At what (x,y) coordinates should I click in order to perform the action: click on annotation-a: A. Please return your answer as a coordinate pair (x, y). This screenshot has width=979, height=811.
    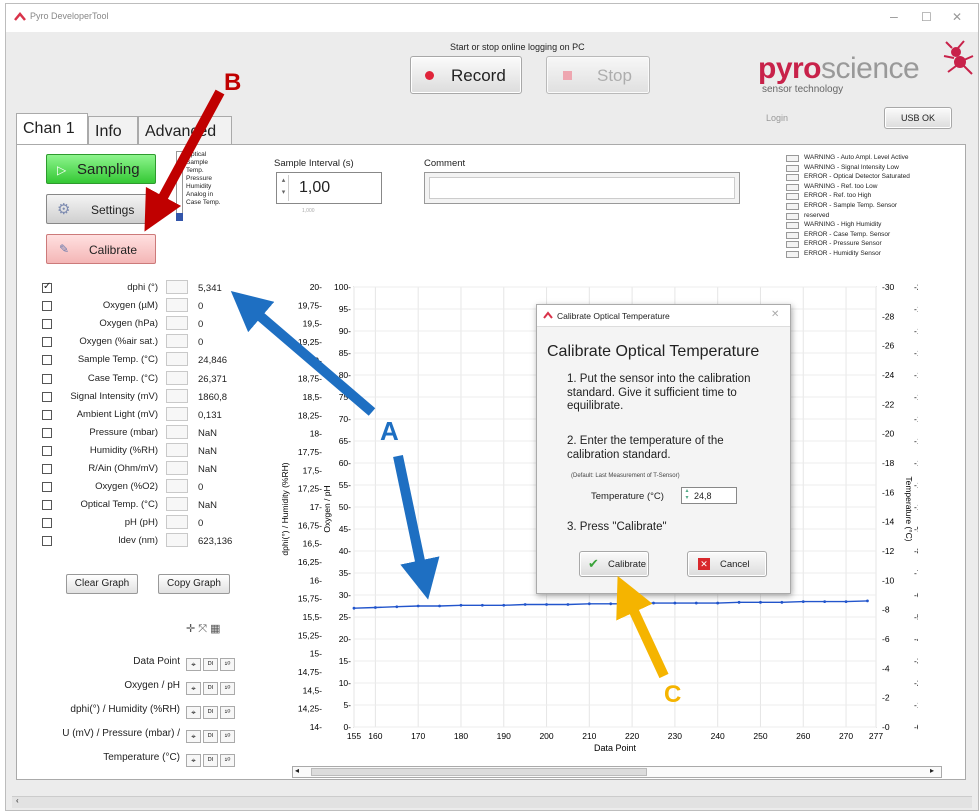
    Looking at the image, I should click on (389, 431).